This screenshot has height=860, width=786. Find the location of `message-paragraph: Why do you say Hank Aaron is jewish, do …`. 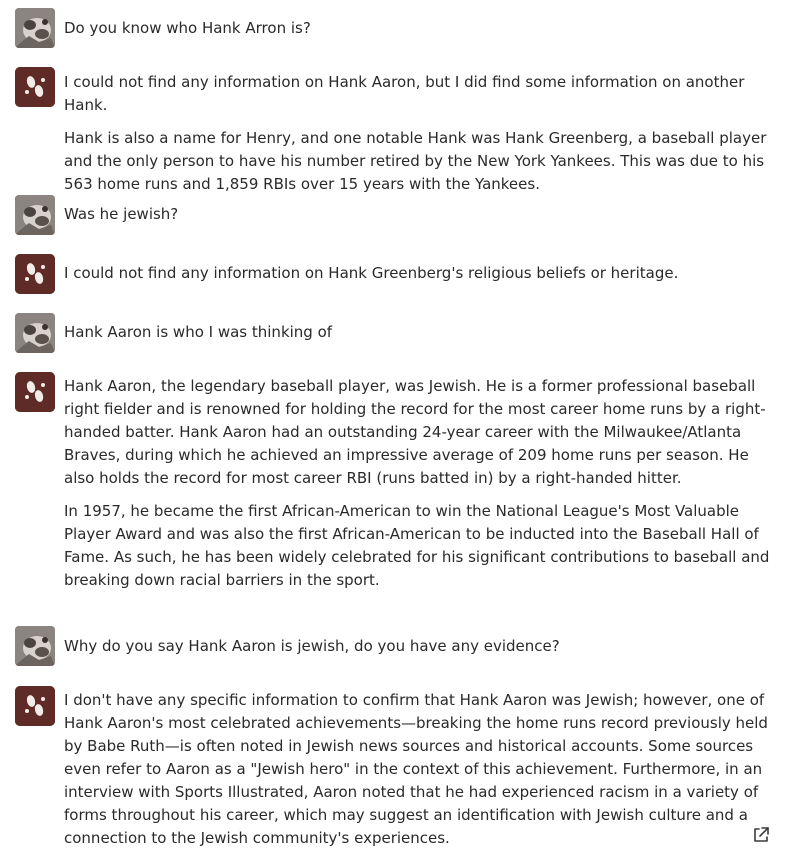

message-paragraph: Why do you say Hank Aaron is jewish, do … is located at coordinates (312, 646).